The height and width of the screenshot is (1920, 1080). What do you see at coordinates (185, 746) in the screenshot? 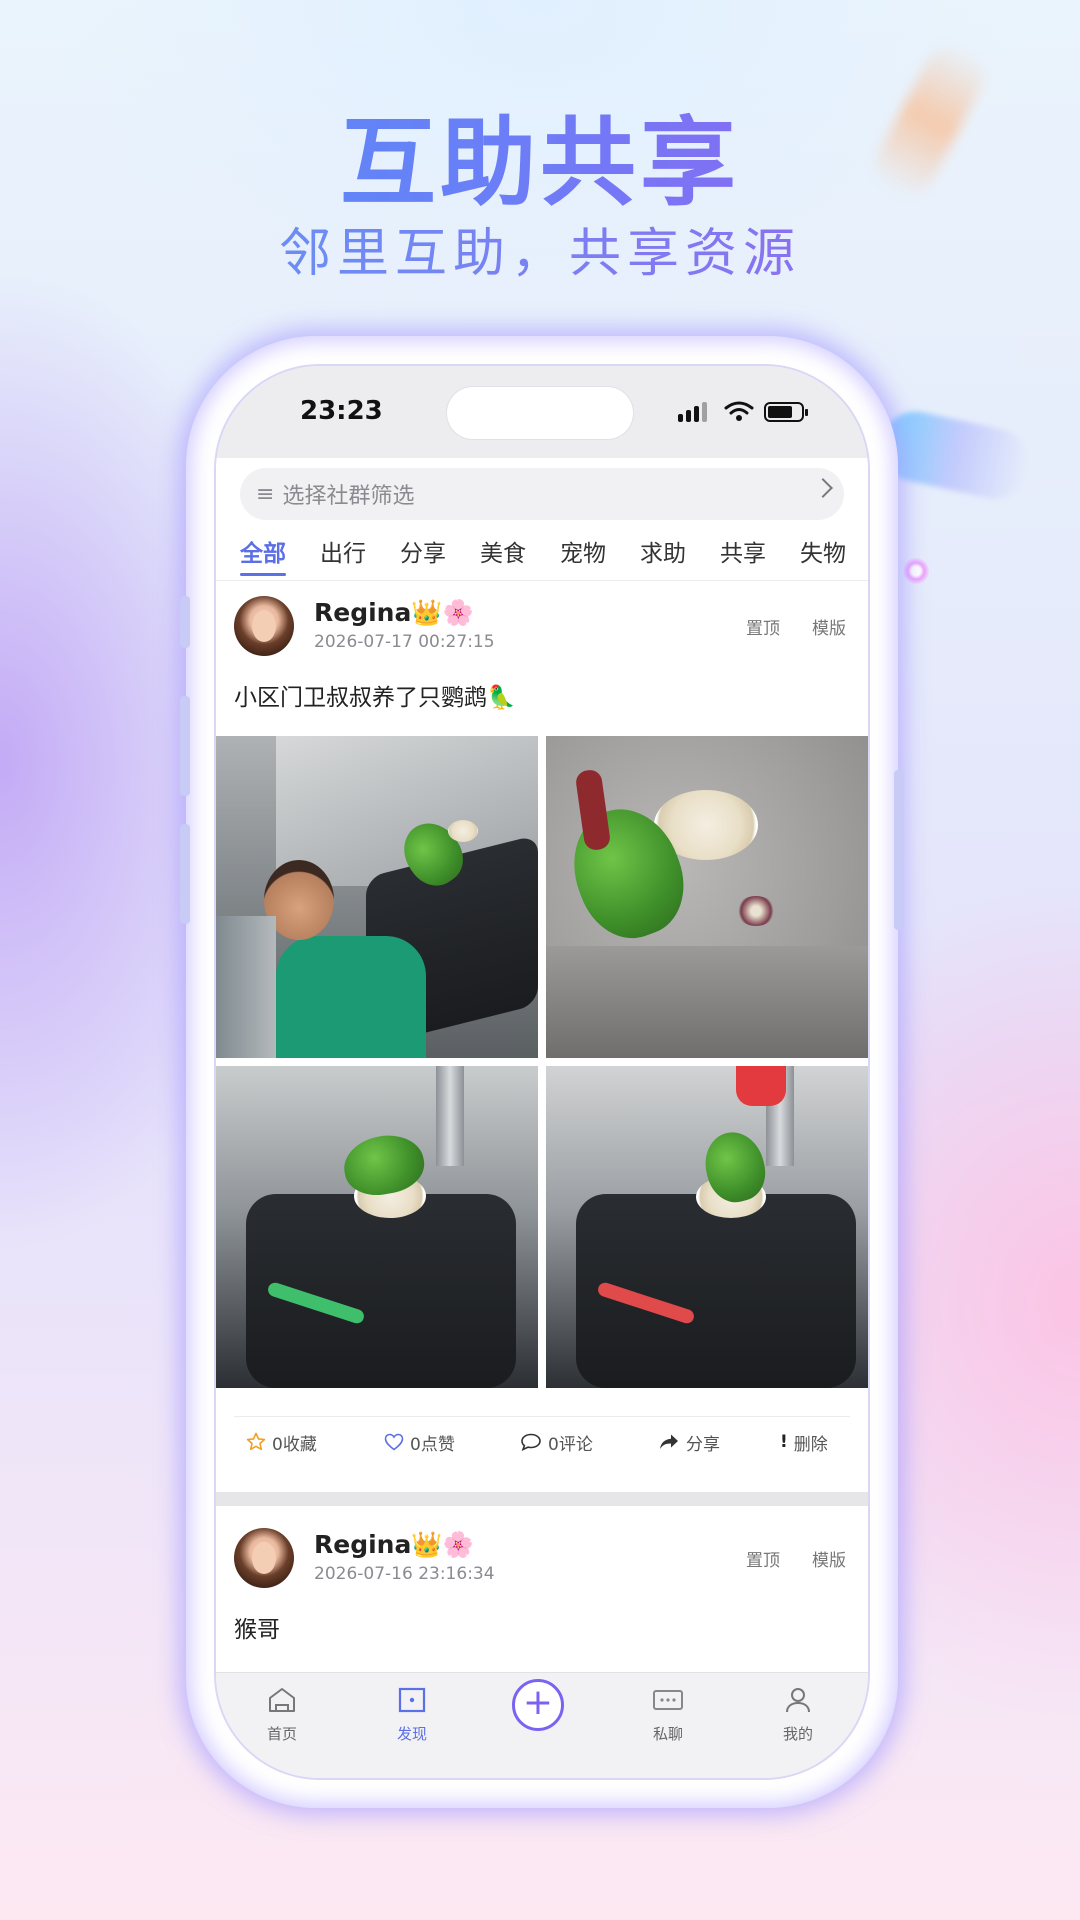
I see `phone-volume-up` at bounding box center [185, 746].